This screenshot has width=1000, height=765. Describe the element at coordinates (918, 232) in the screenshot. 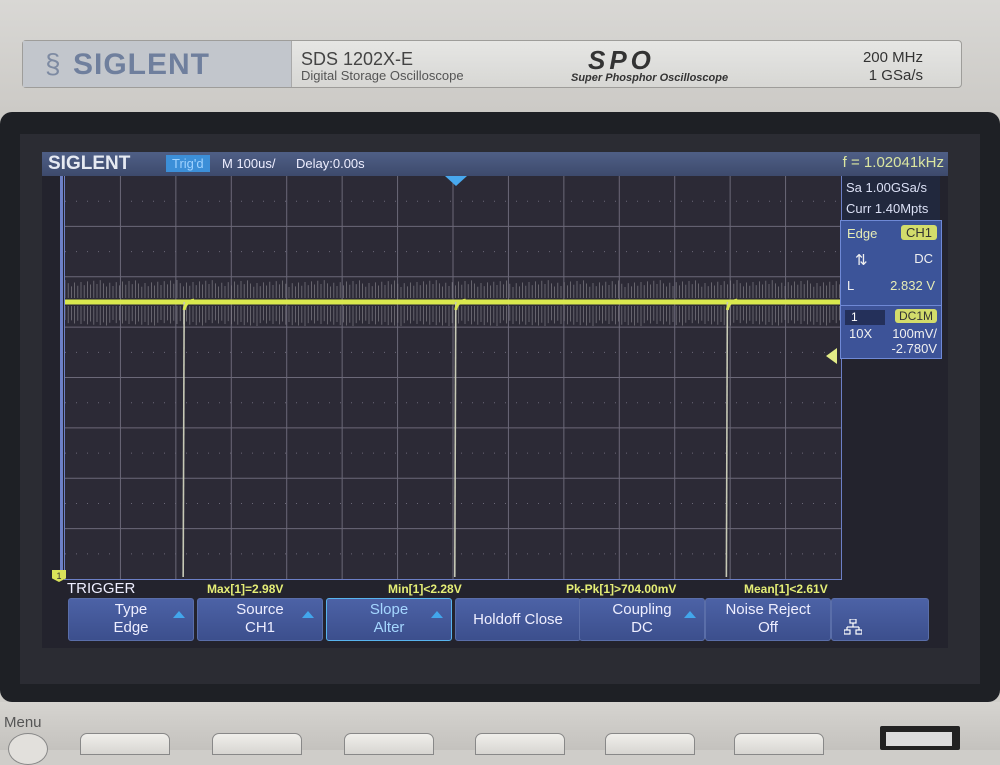

I see `trigger-source-badge: CH1` at that location.